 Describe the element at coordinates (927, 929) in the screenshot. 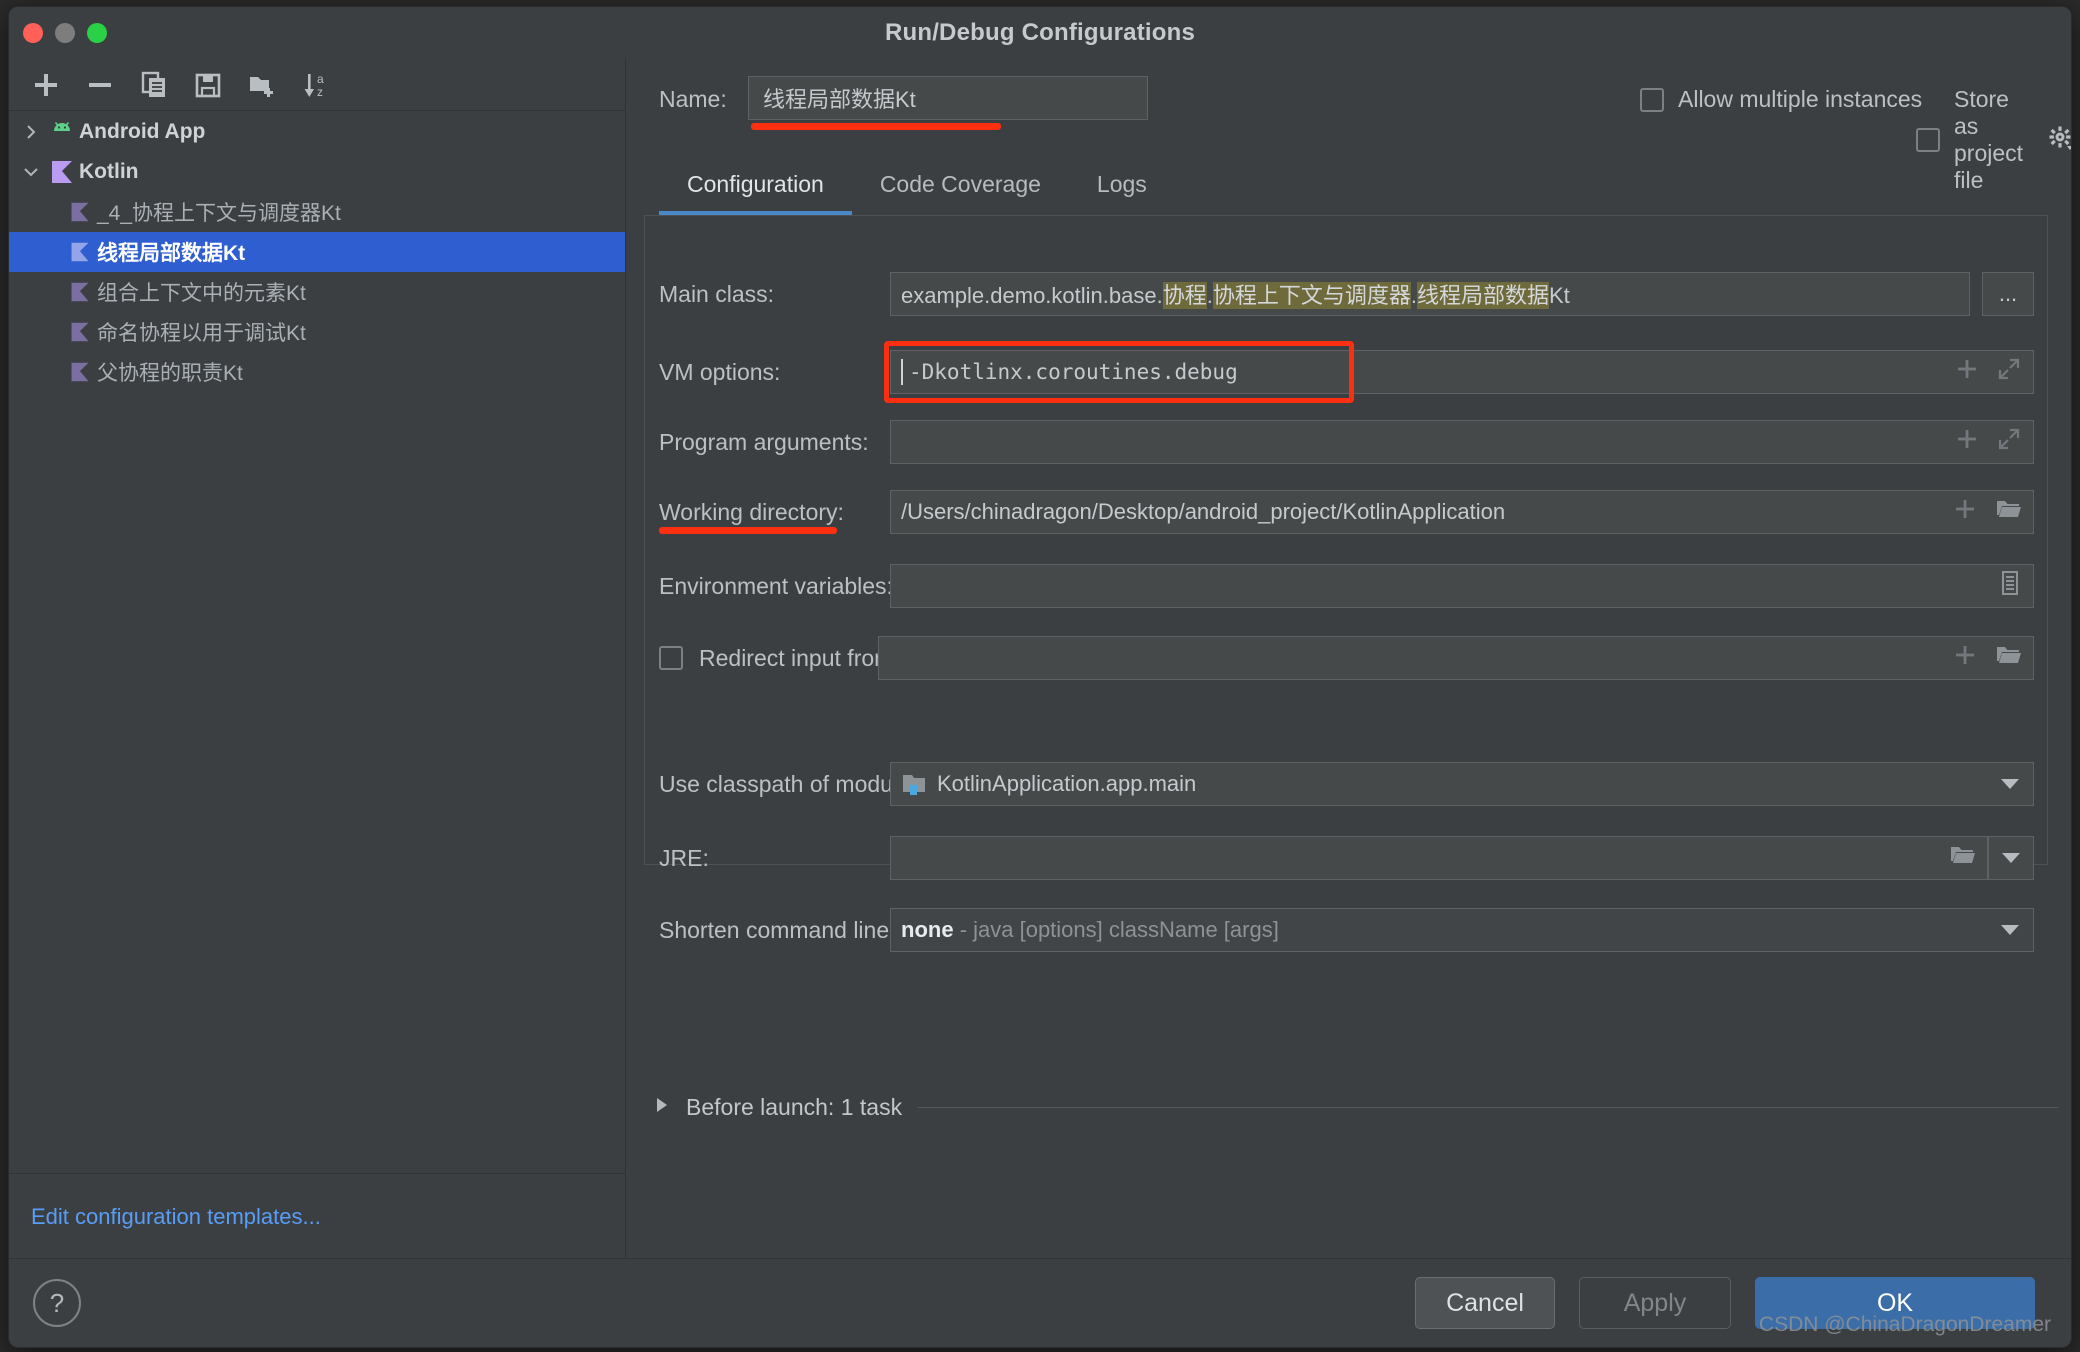

I see `shorten-command-line-value: none` at that location.